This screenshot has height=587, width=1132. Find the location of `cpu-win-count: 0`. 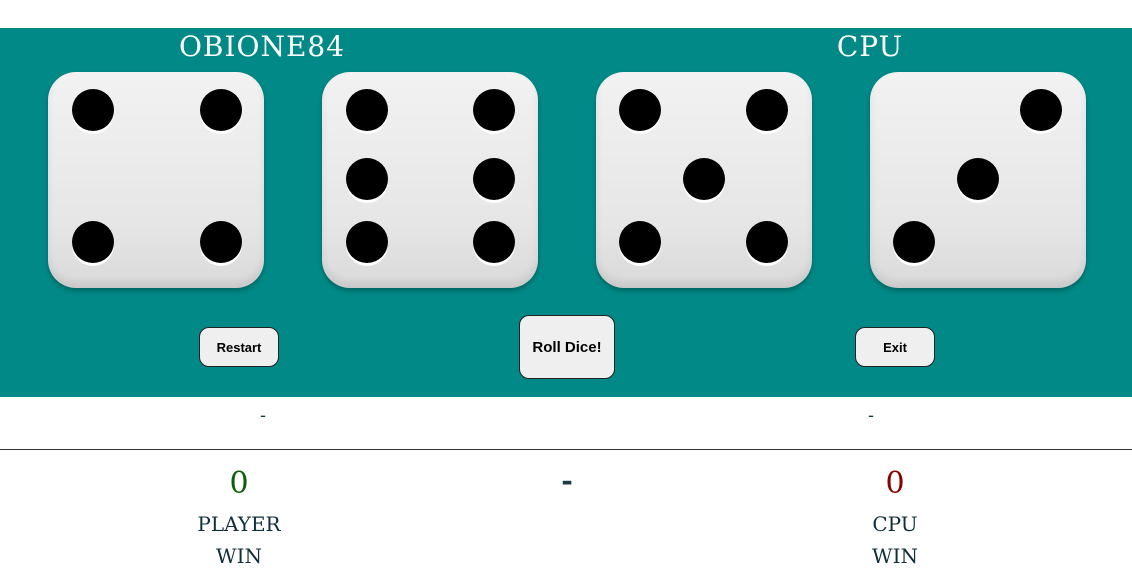

cpu-win-count: 0 is located at coordinates (895, 483).